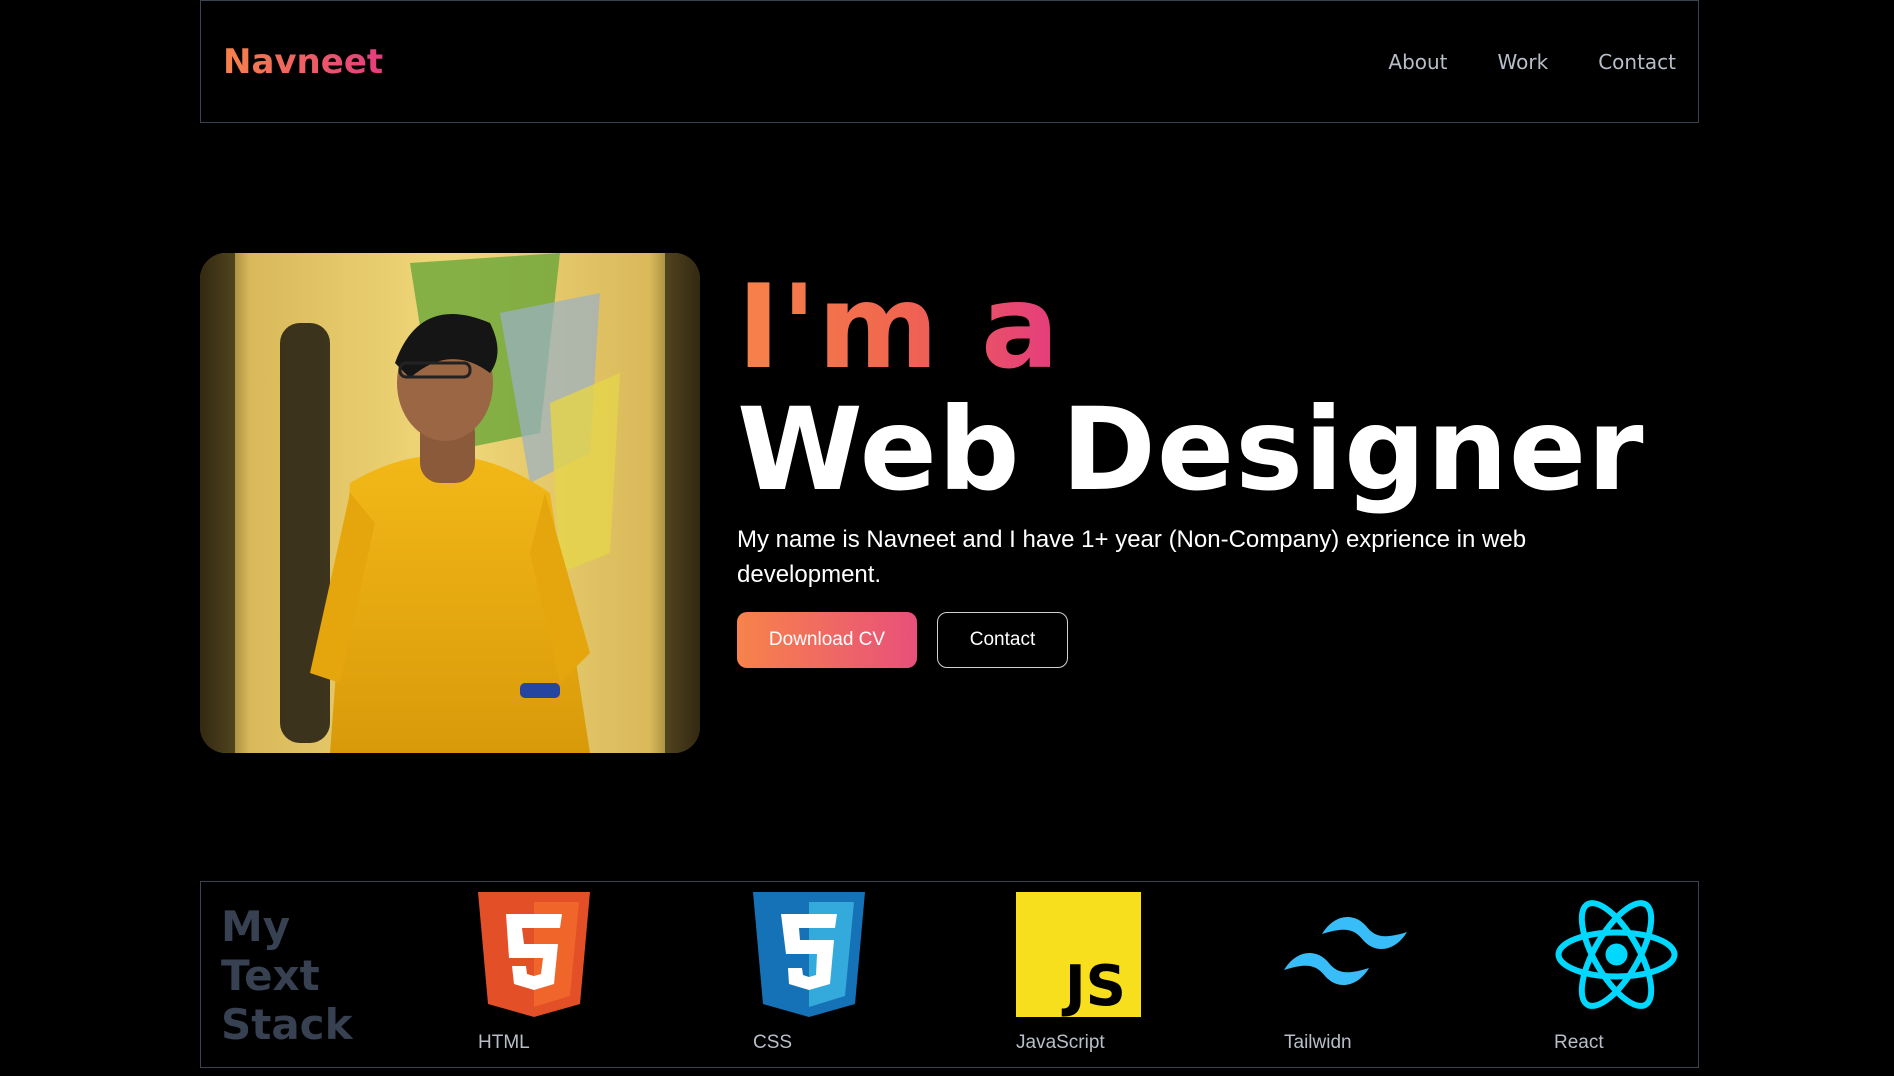 This screenshot has height=1076, width=1894. I want to click on stack-item-html: HTML, so click(534, 972).